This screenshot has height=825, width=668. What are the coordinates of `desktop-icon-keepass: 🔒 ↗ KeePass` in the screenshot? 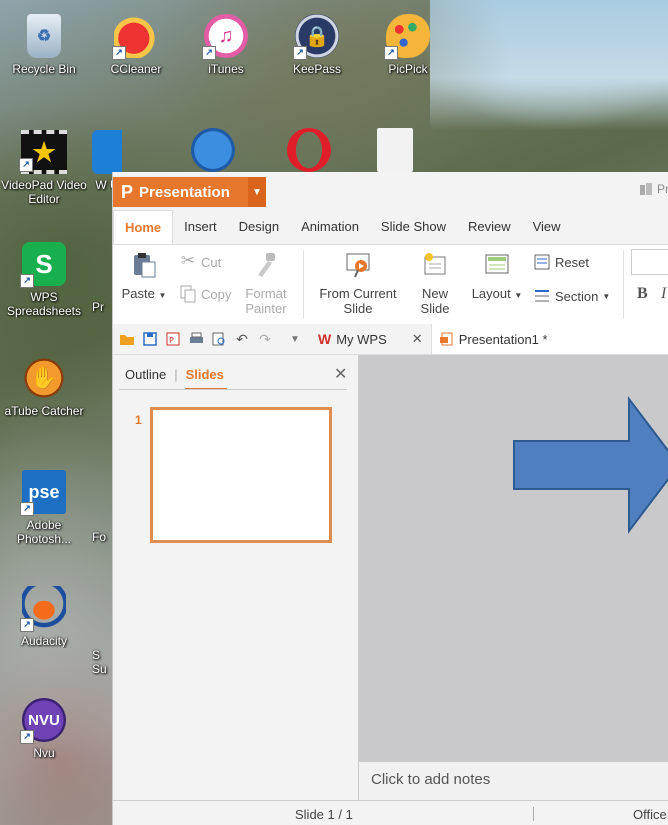 It's located at (317, 45).